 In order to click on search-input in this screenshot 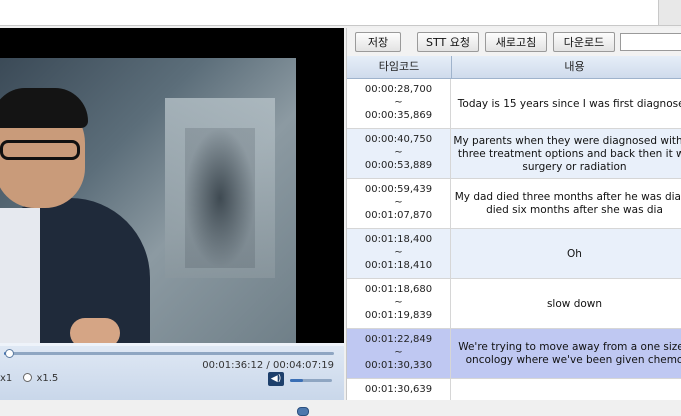, I will do `click(650, 42)`.